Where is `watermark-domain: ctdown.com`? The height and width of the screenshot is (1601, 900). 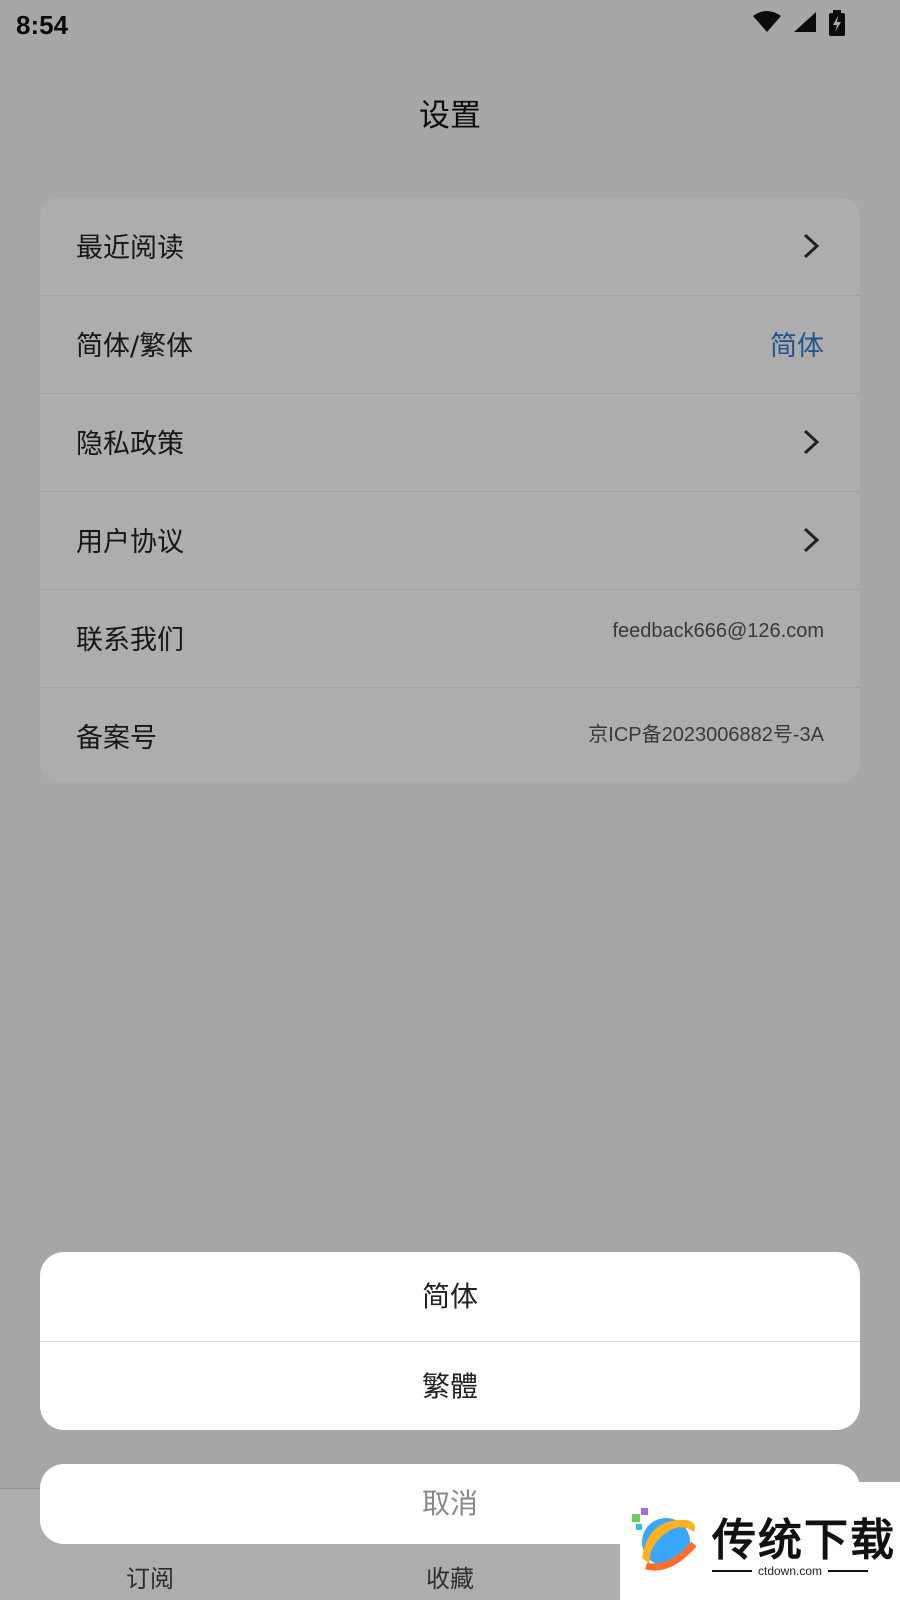
watermark-domain: ctdown.com is located at coordinates (790, 1571).